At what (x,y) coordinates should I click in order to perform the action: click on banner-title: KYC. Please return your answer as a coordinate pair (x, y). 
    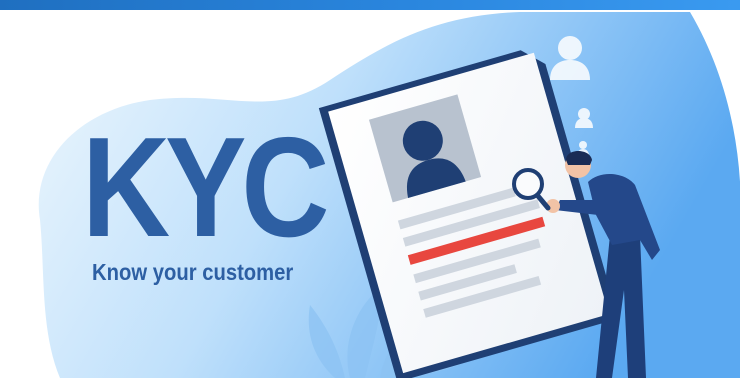
    Looking at the image, I should click on (206, 187).